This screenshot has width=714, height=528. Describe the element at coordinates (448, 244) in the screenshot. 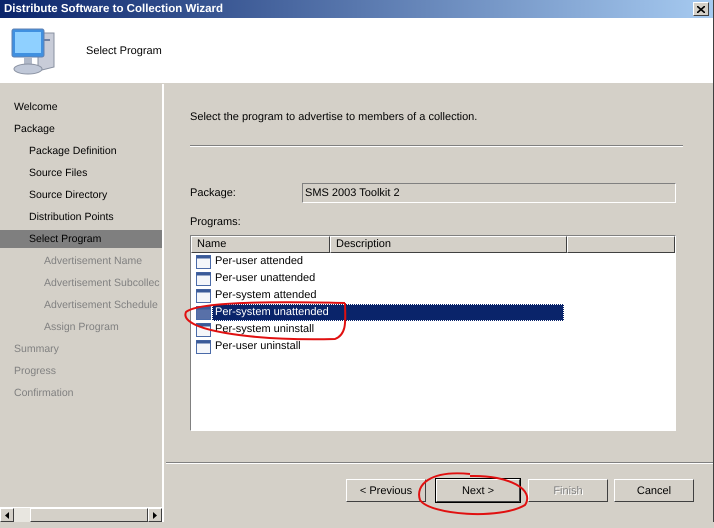

I see `column-header: Description` at that location.